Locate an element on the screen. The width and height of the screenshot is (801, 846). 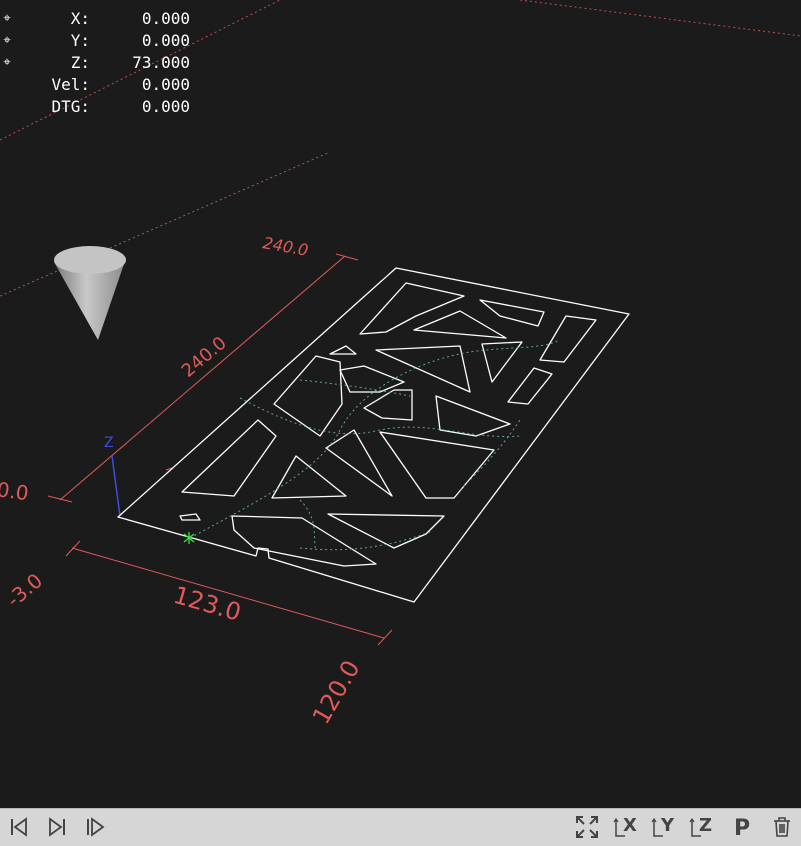
dim-top-label: 240.0 is located at coordinates (285, 246).